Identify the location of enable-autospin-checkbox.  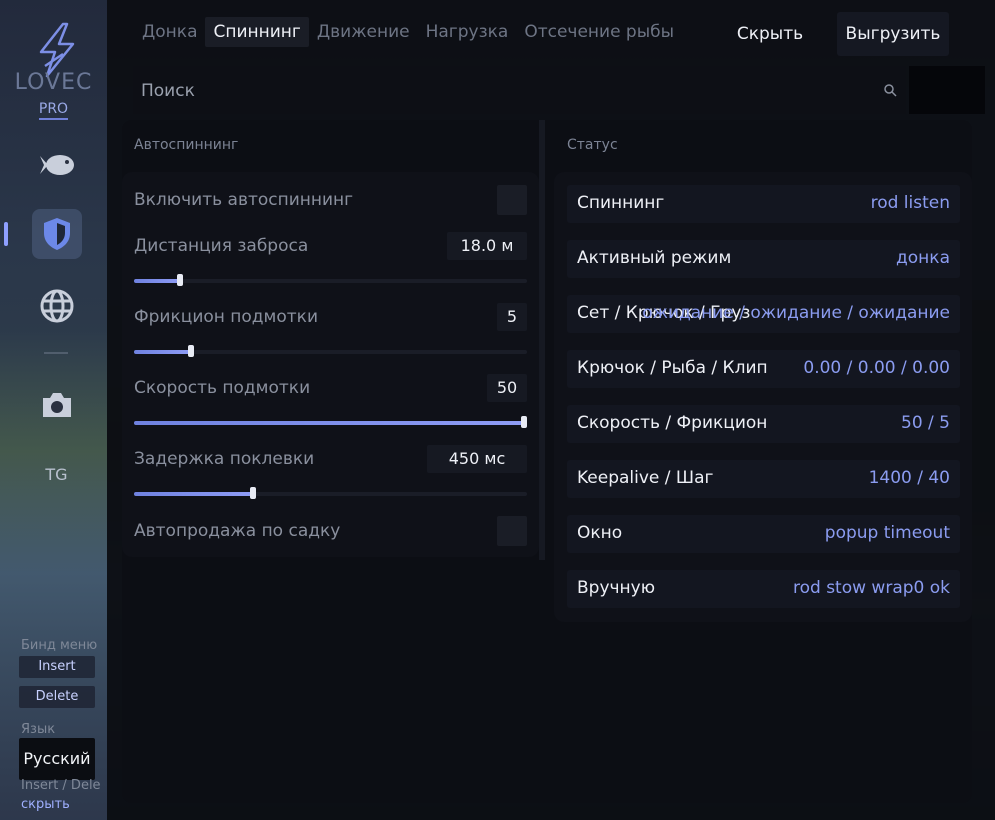
(512, 200).